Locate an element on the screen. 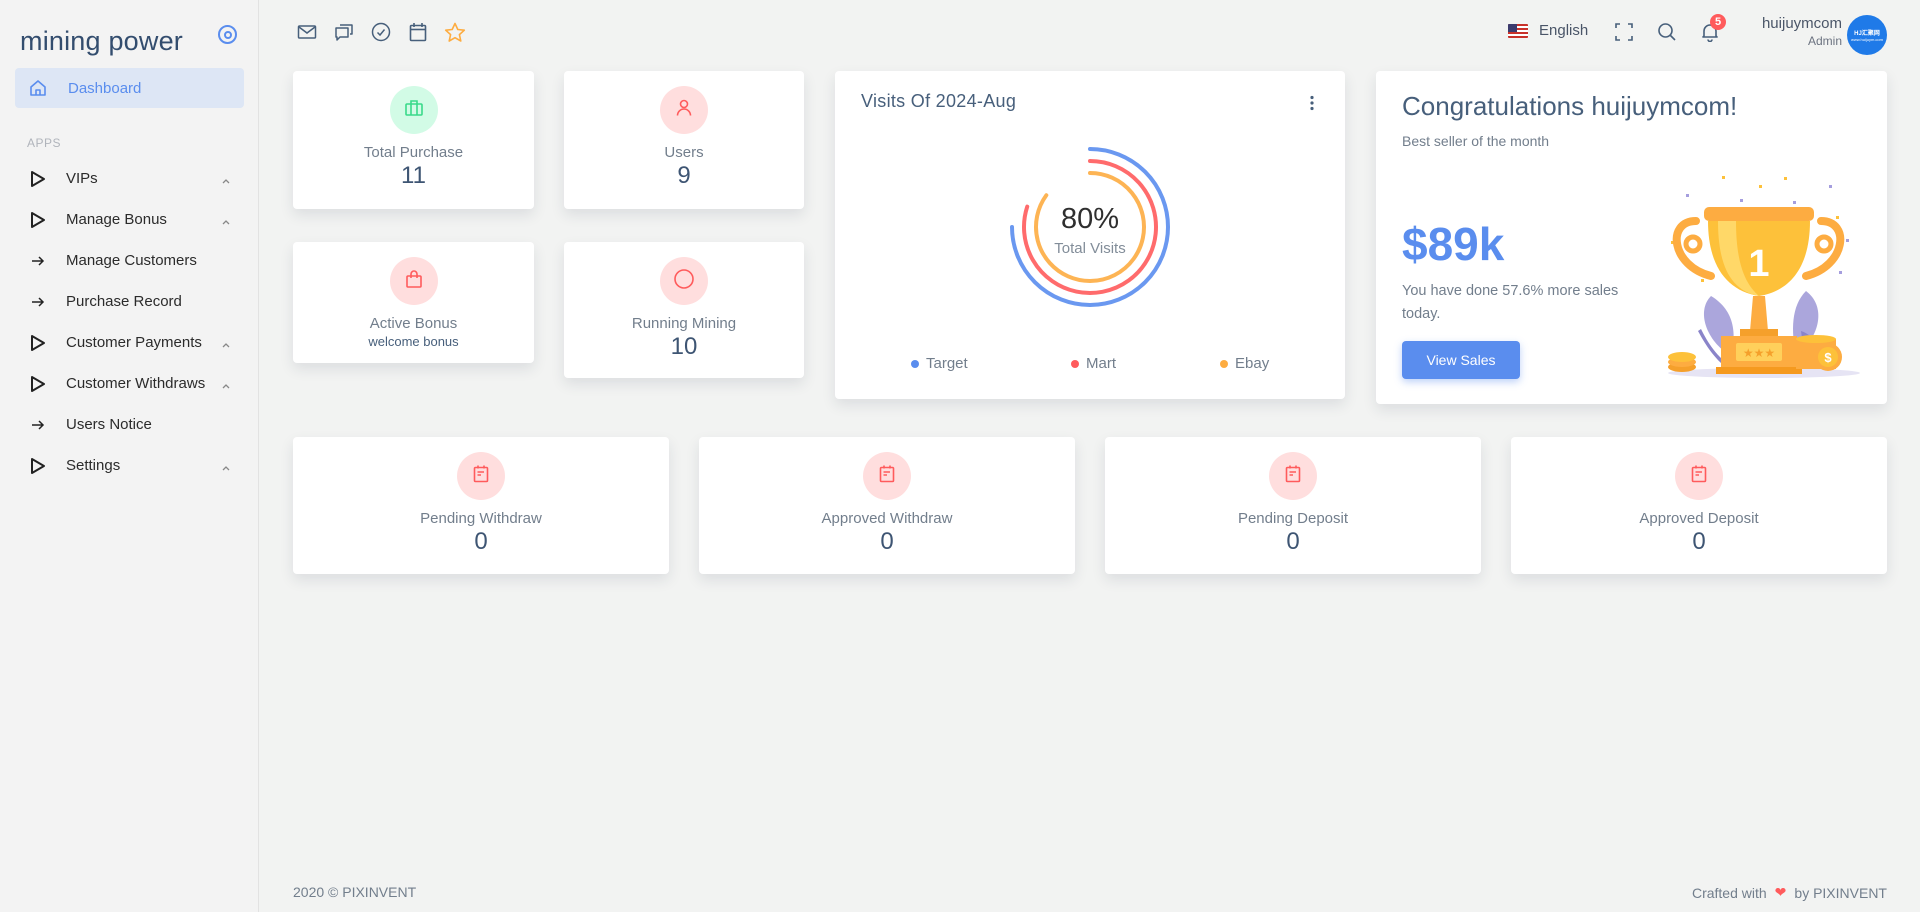 The image size is (1920, 912). stat-title: Approved Withdraw is located at coordinates (887, 518).